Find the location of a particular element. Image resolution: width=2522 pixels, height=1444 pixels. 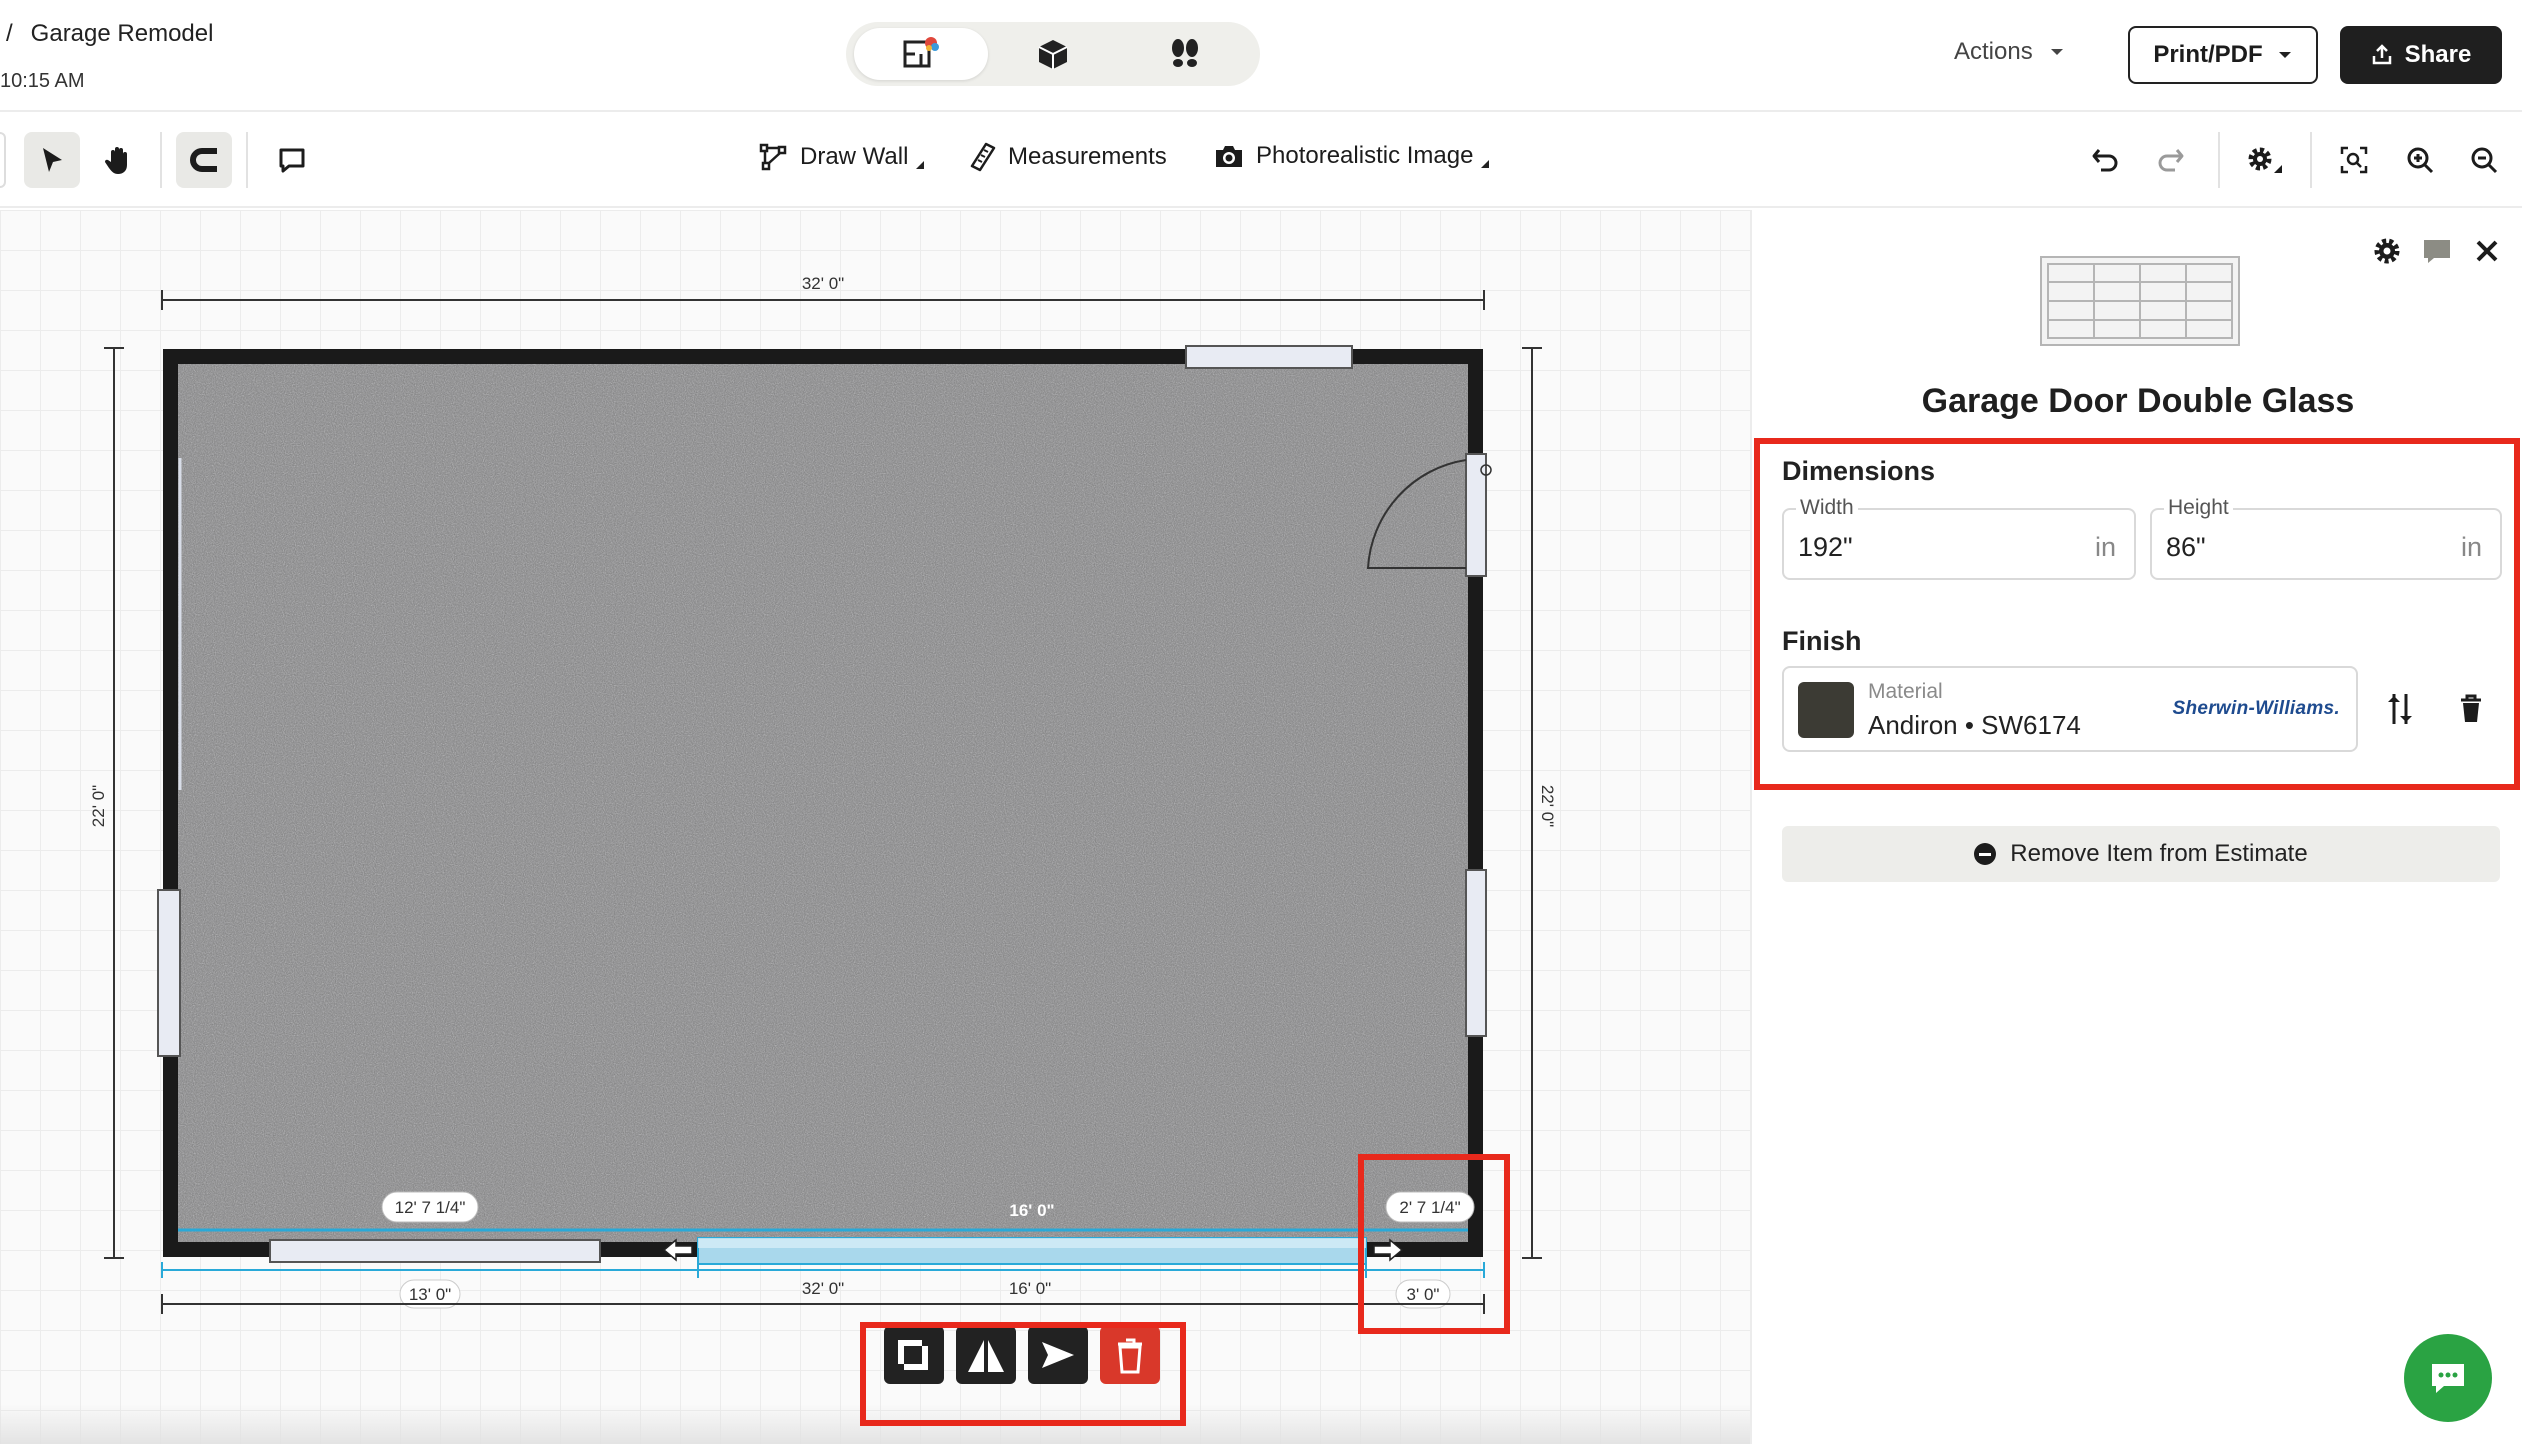

photorealistic-label: Photorealistic Image is located at coordinates (1365, 155).